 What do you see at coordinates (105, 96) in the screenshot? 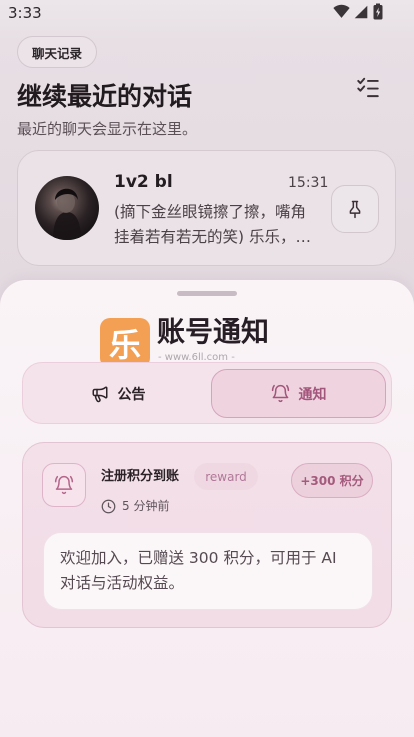
I see `page-title: 继续最近的对话` at bounding box center [105, 96].